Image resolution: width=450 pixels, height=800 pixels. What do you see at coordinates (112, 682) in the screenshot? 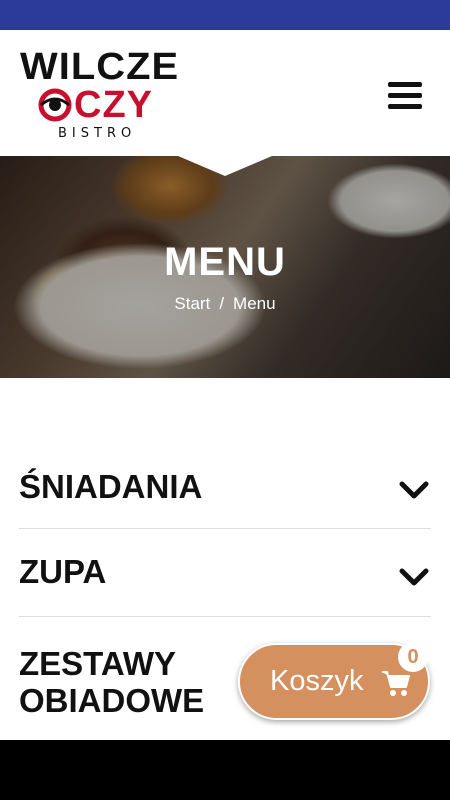
I see `menu-category-label: ZESTAWY OBIADOWE` at bounding box center [112, 682].